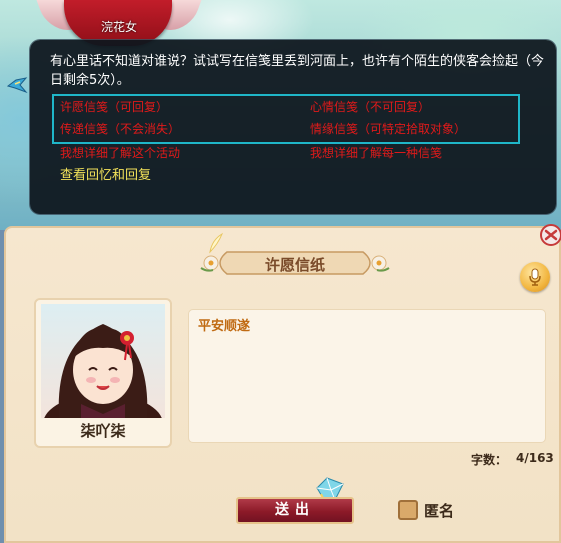 Image resolution: width=561 pixels, height=543 pixels. I want to click on anonymous-label: 匿名, so click(439, 511).